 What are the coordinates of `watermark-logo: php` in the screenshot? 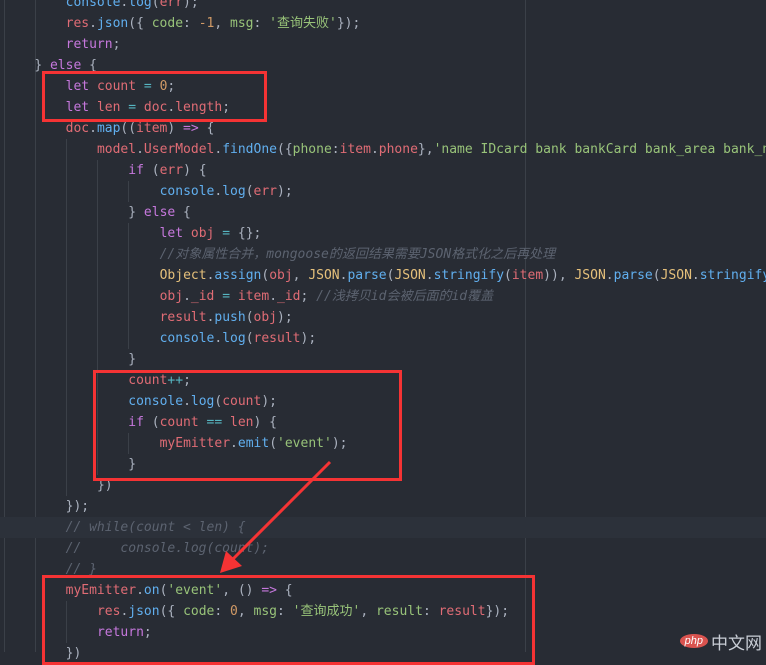 It's located at (693, 641).